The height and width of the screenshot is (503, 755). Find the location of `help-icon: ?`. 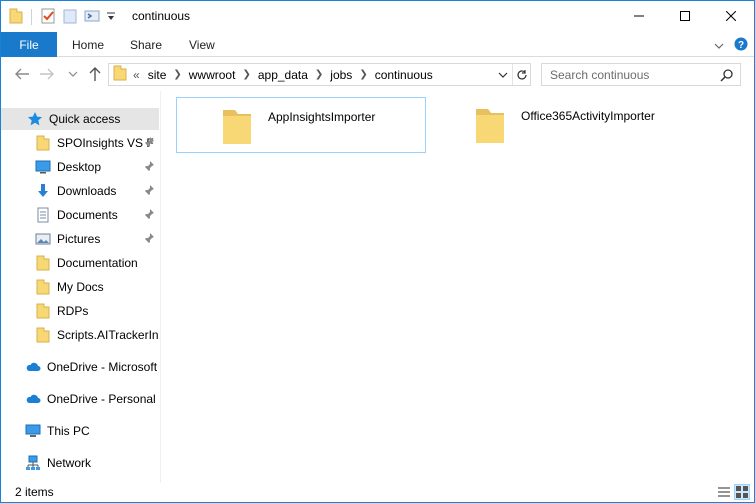

help-icon: ? is located at coordinates (741, 44).